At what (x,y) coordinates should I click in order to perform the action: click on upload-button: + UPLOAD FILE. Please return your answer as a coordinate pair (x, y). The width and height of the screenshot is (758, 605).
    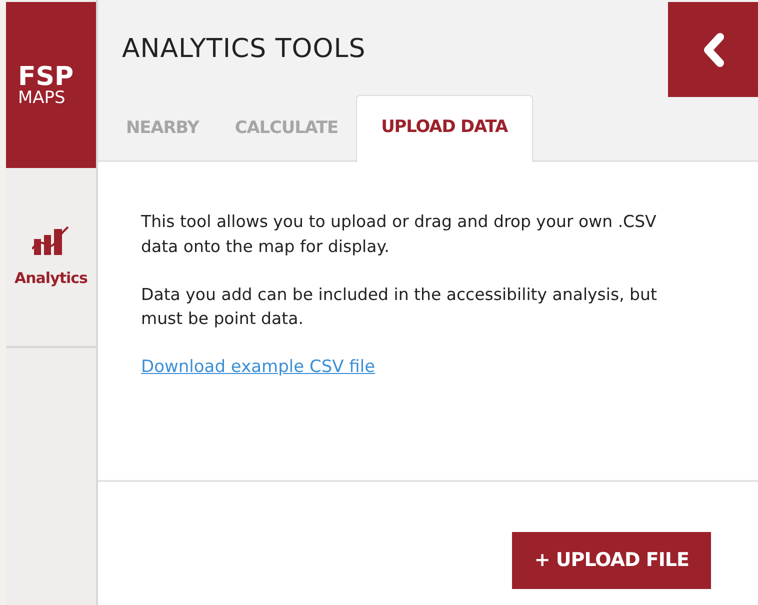
    Looking at the image, I should click on (611, 560).